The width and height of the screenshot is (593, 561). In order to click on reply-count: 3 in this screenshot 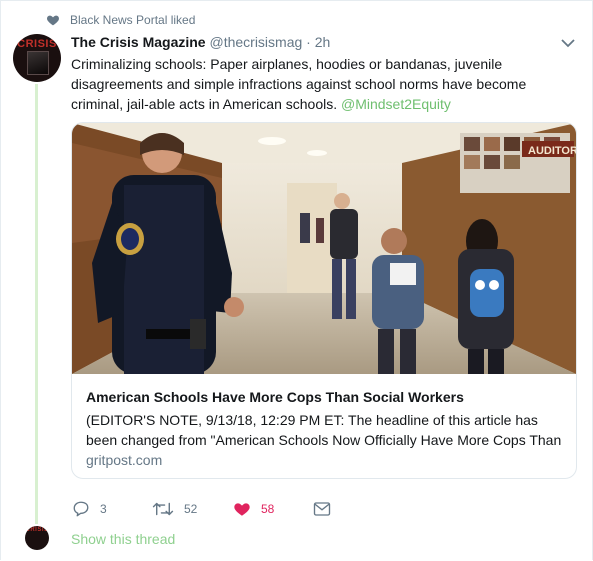, I will do `click(103, 509)`.